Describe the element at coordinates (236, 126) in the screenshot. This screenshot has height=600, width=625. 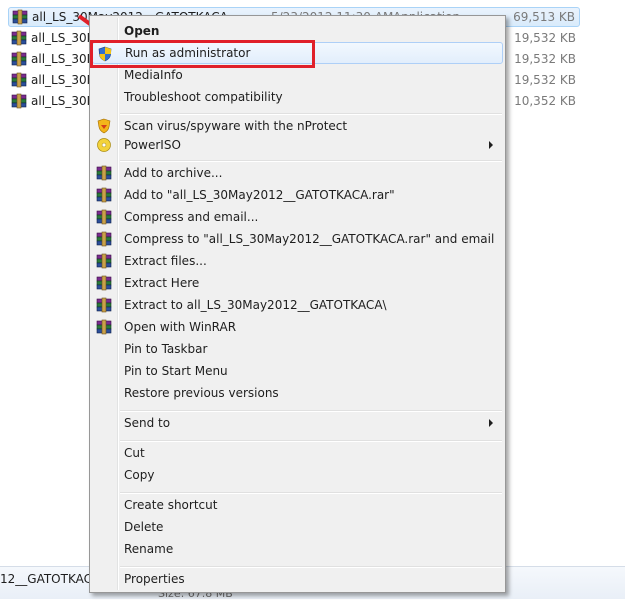
I see `menu-item-label: Scan virus/spyware with the nProtect` at that location.